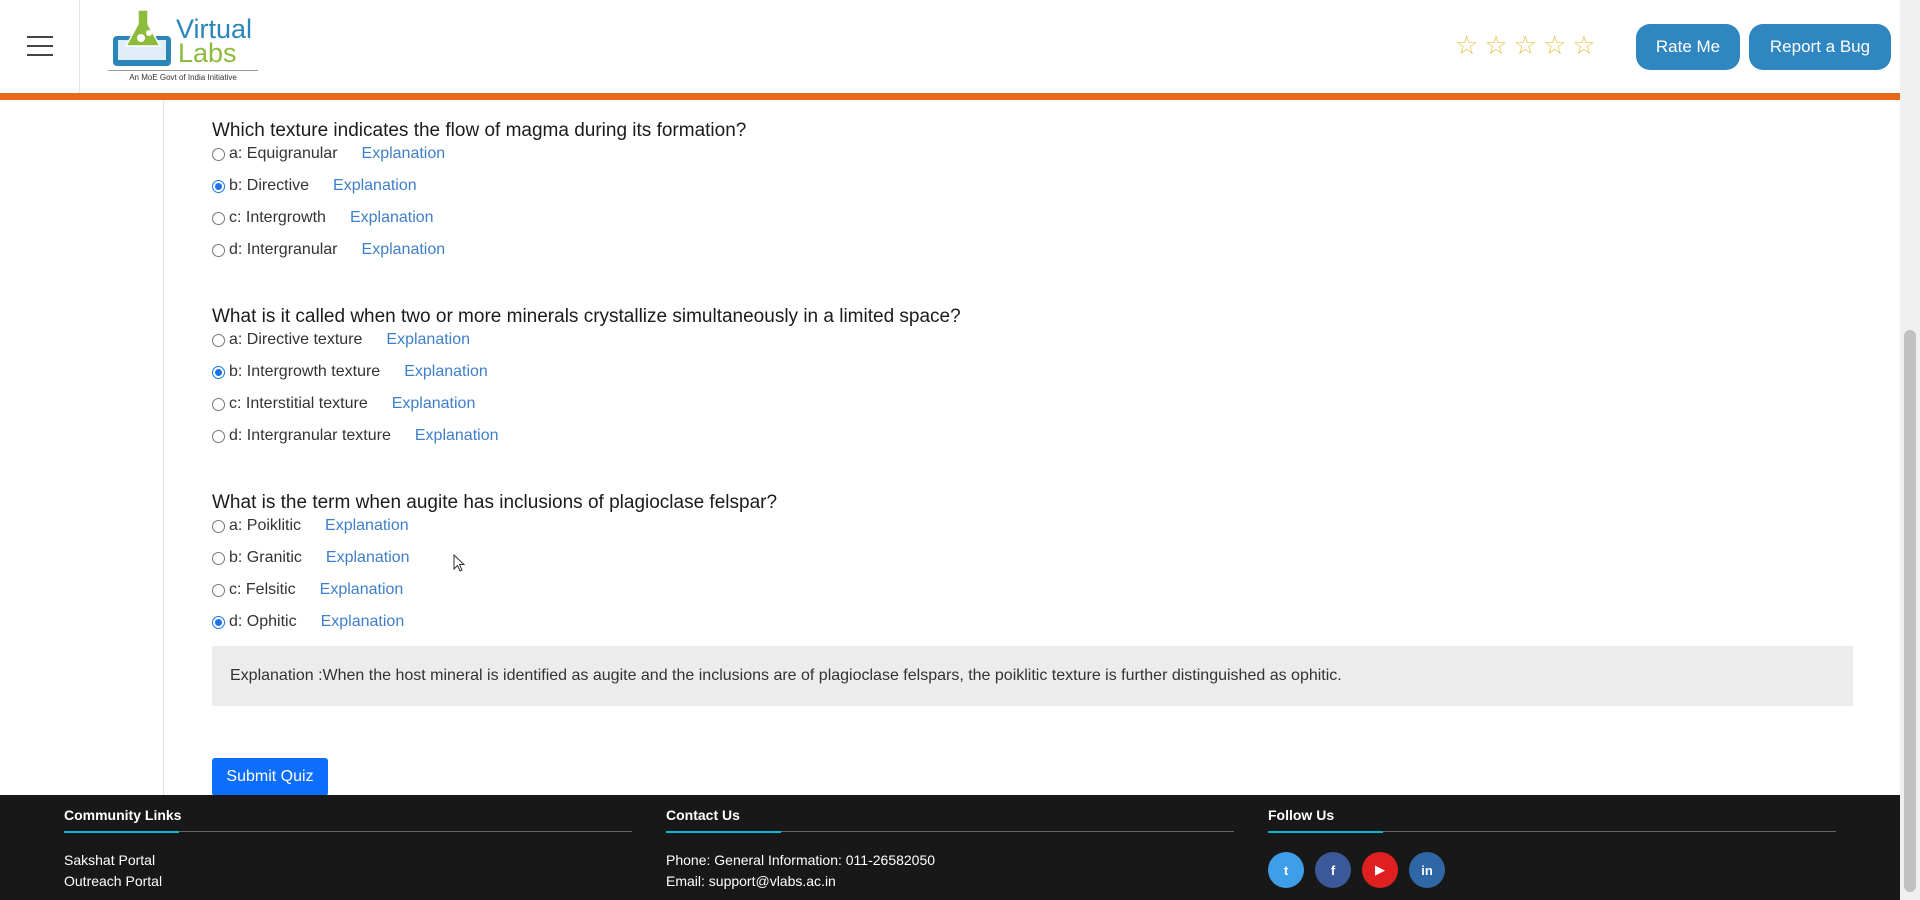 Image resolution: width=1920 pixels, height=900 pixels. I want to click on answer-option: a: Equigranular Explanation, so click(1032, 154).